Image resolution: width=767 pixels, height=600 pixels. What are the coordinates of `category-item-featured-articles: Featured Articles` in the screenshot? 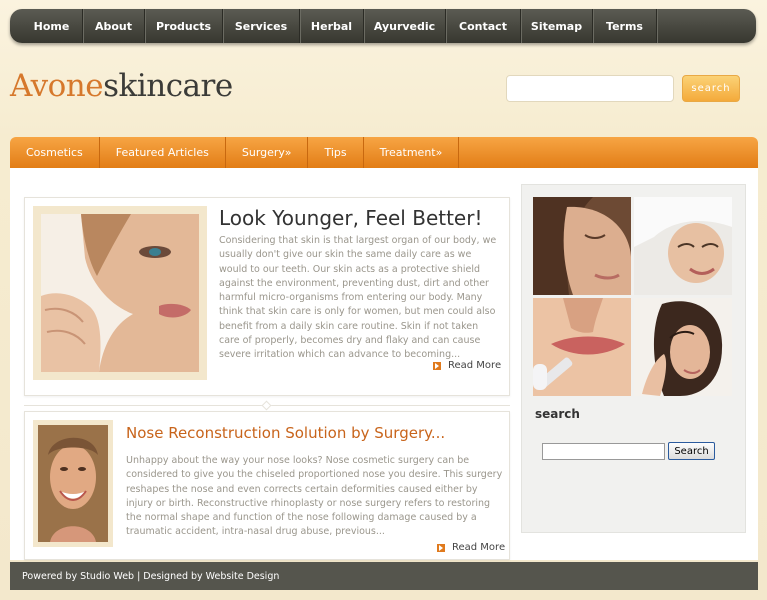 It's located at (163, 152).